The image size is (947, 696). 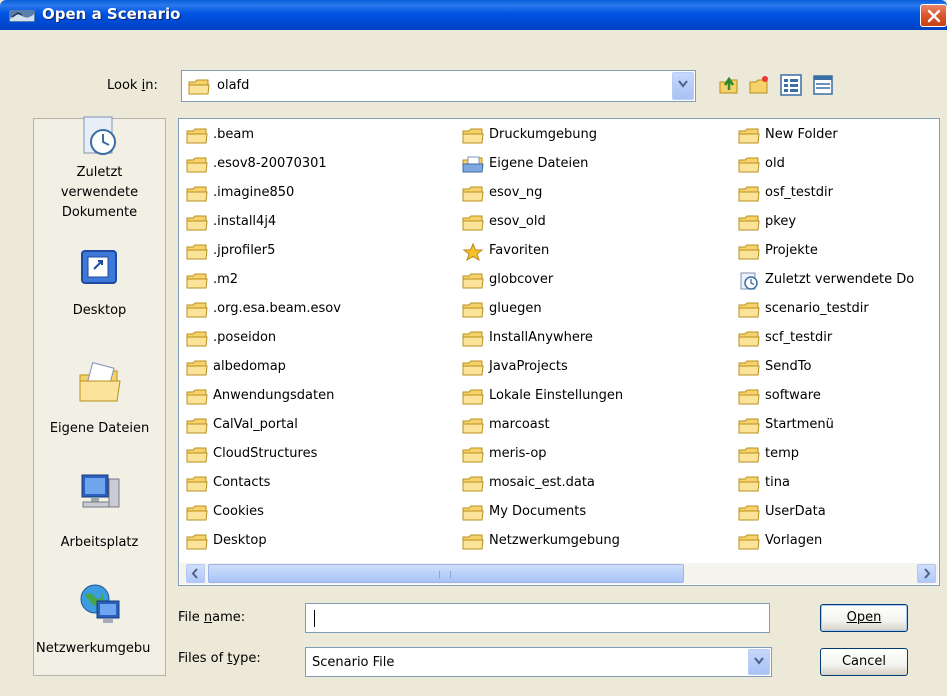 I want to click on list-item: mosaic_est.data, so click(x=592, y=488).